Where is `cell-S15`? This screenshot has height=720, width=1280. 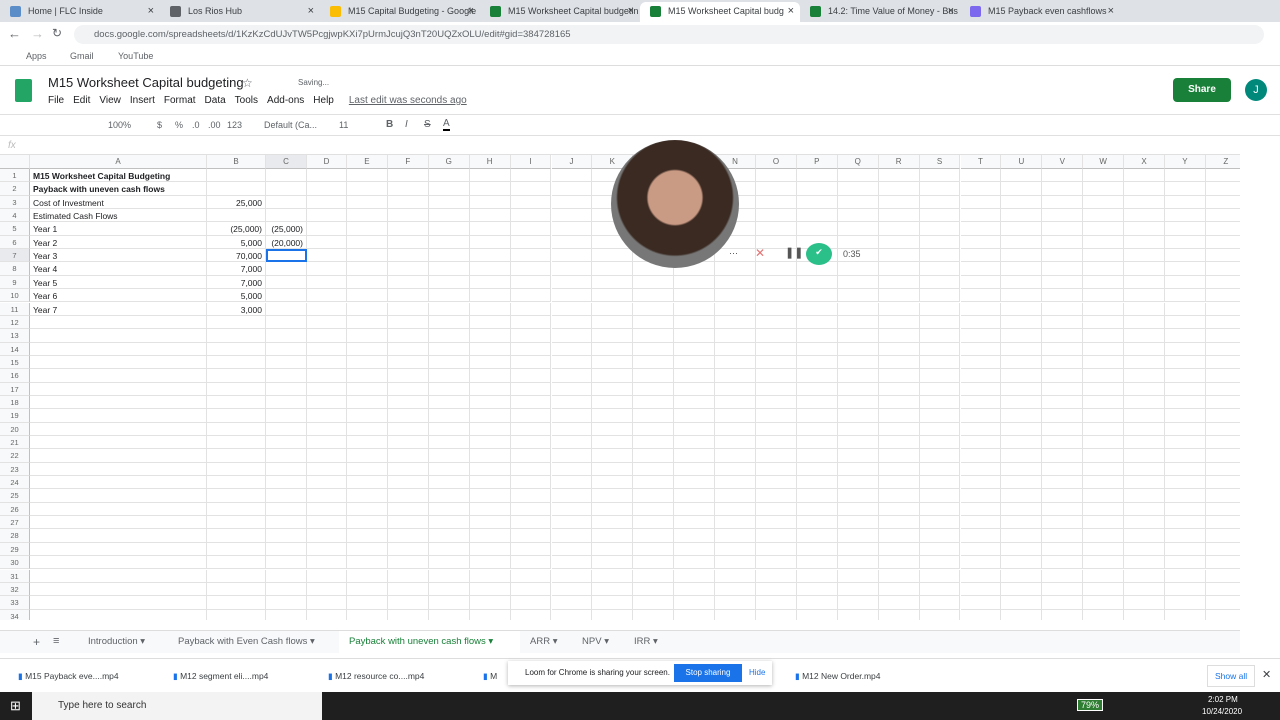 cell-S15 is located at coordinates (940, 362).